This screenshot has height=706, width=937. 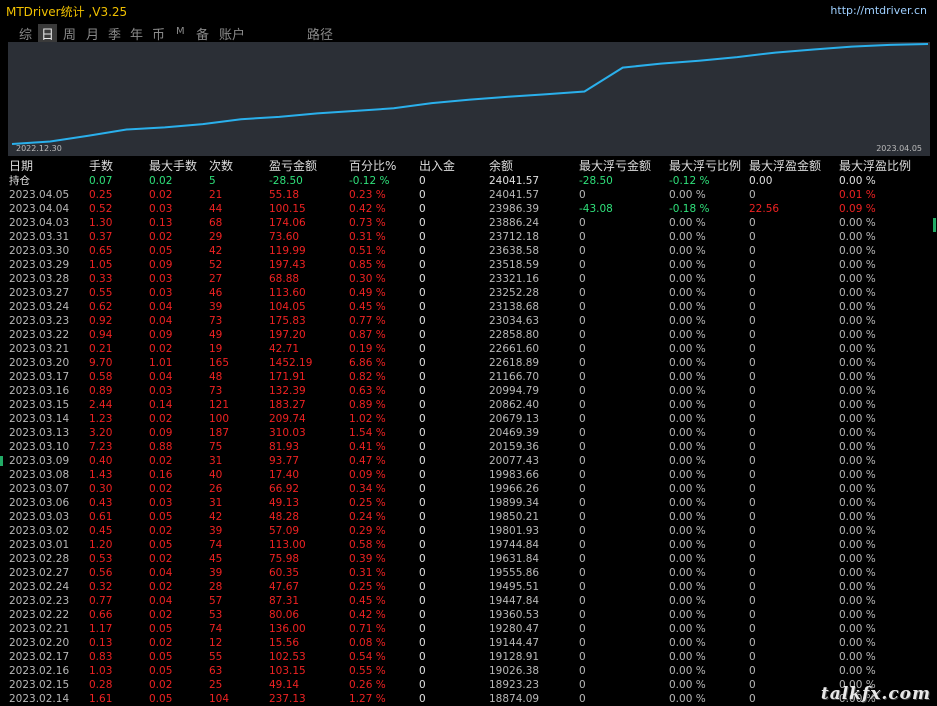 I want to click on tab-monthly: 月, so click(x=92, y=33).